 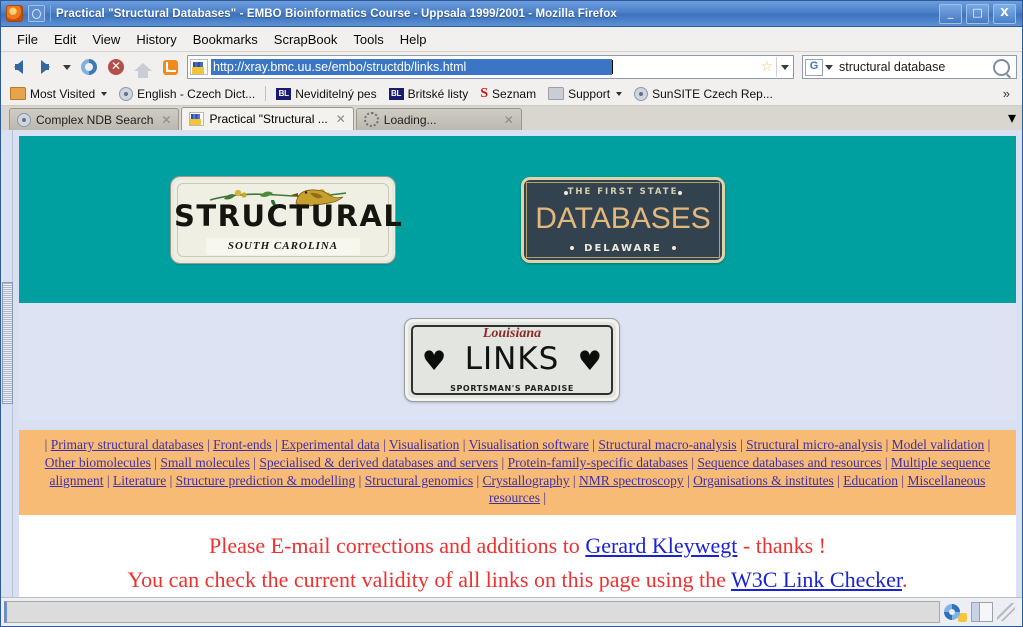 What do you see at coordinates (526, 480) in the screenshot?
I see `category-link: Crystallography` at bounding box center [526, 480].